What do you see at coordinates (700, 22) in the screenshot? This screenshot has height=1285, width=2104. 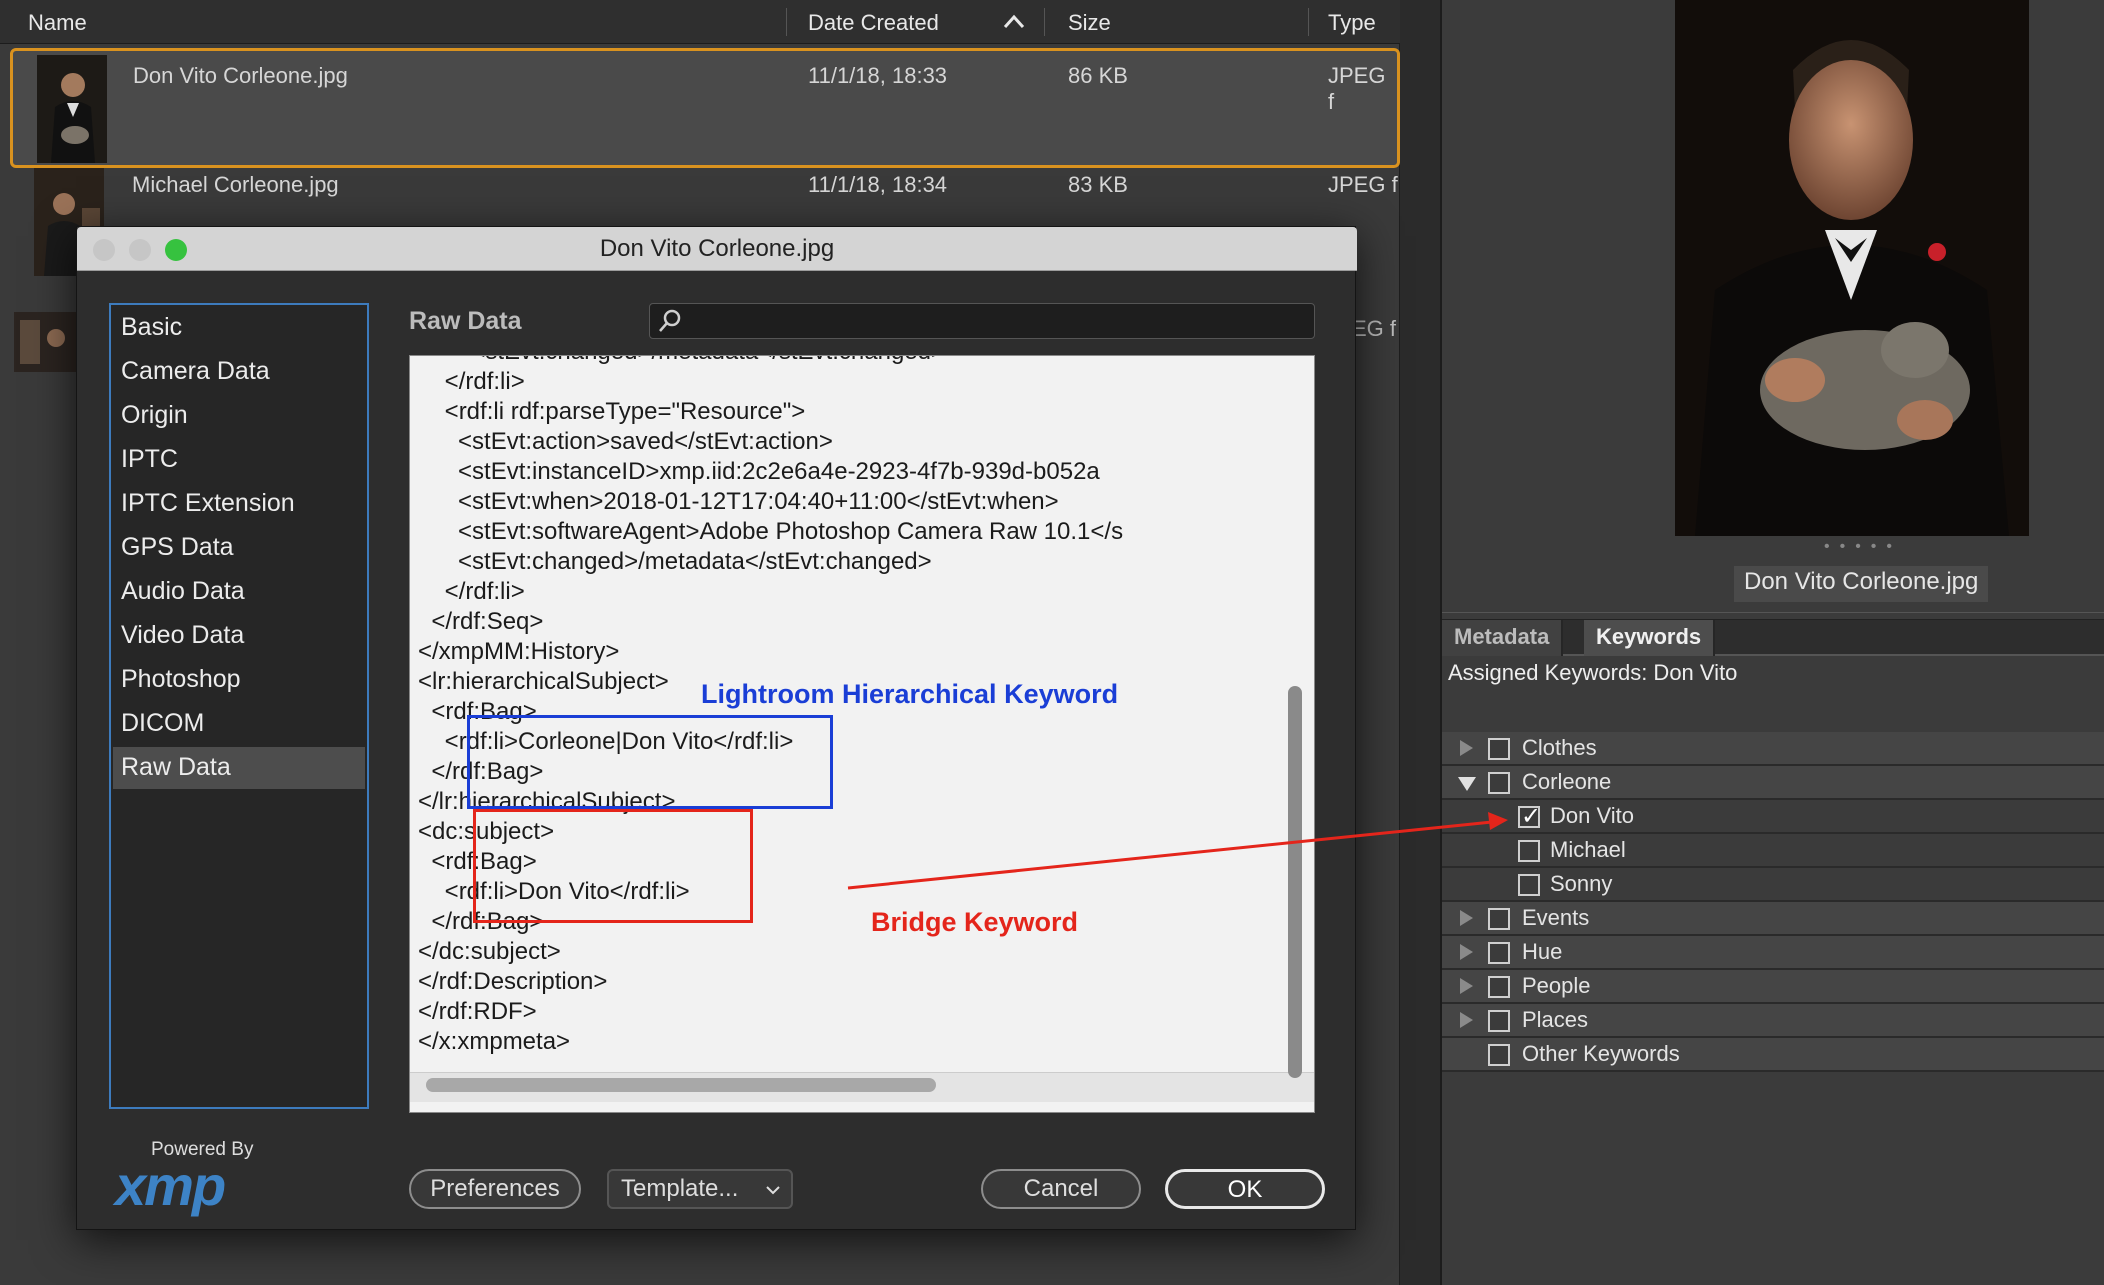 I see `file-list-header: Name Date Created Size Type` at bounding box center [700, 22].